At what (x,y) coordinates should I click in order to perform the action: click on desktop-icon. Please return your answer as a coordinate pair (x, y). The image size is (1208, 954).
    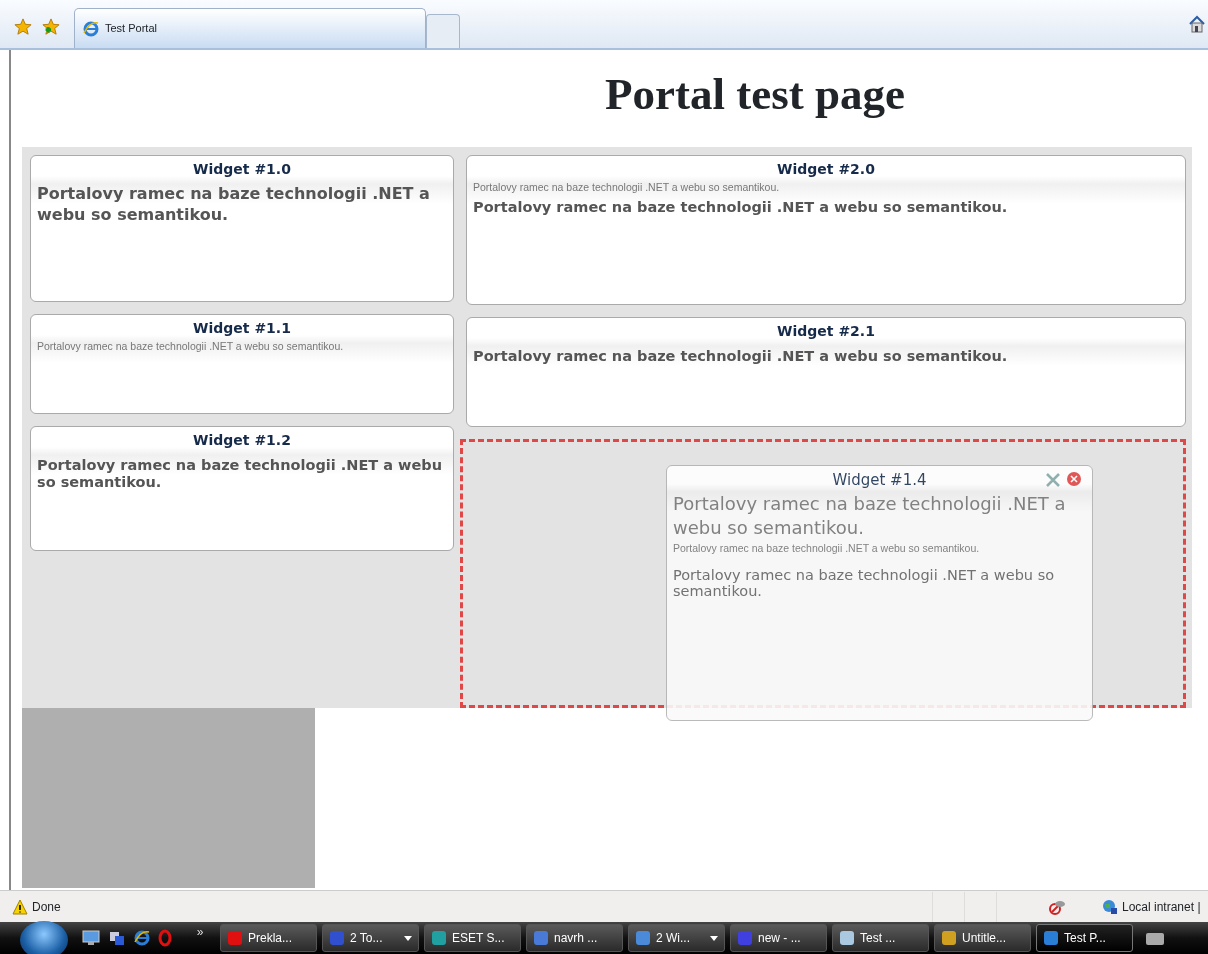
    Looking at the image, I should click on (91, 938).